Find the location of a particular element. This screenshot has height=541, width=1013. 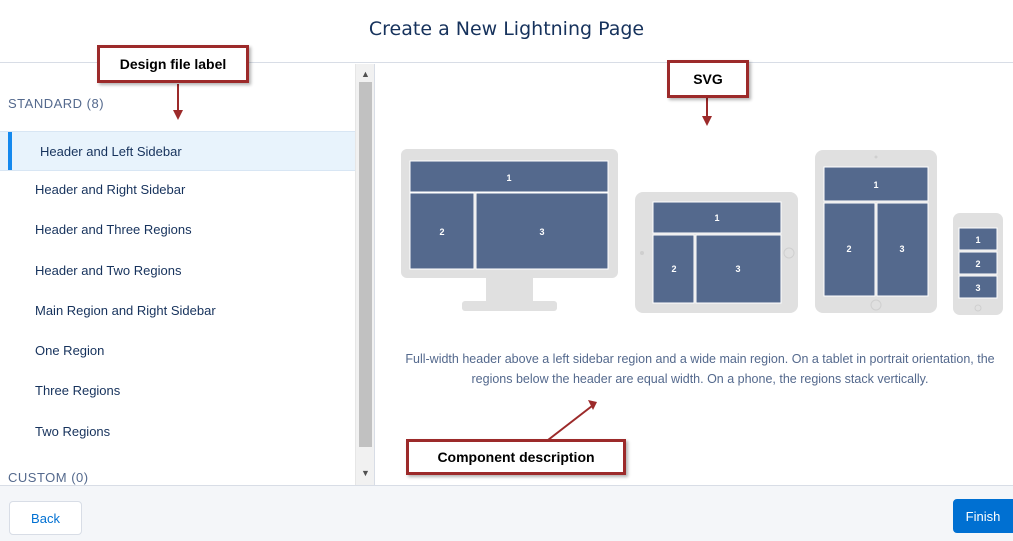

page-title: Create a New Lightning Page is located at coordinates (506, 29).